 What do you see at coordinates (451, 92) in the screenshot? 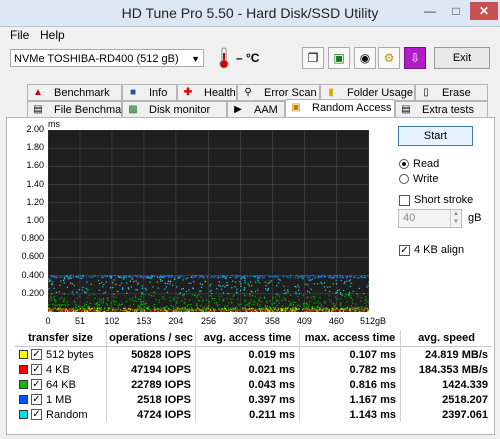
I see `tab-erase: ▯ Erase` at bounding box center [451, 92].